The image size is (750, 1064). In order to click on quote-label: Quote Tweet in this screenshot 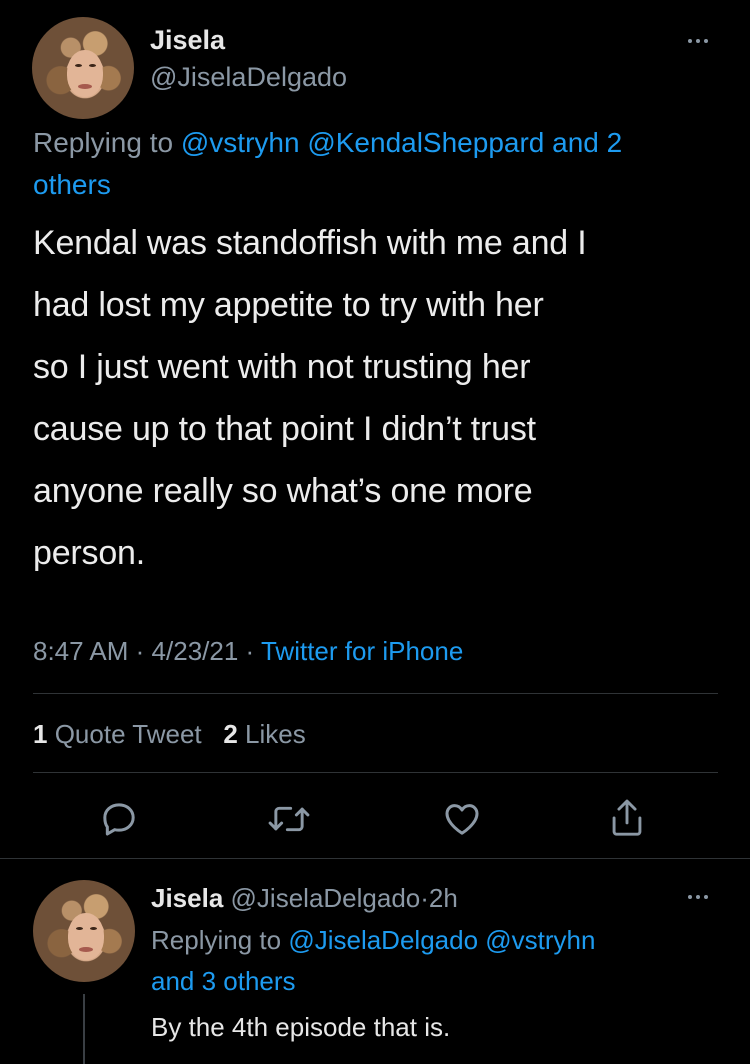, I will do `click(128, 734)`.